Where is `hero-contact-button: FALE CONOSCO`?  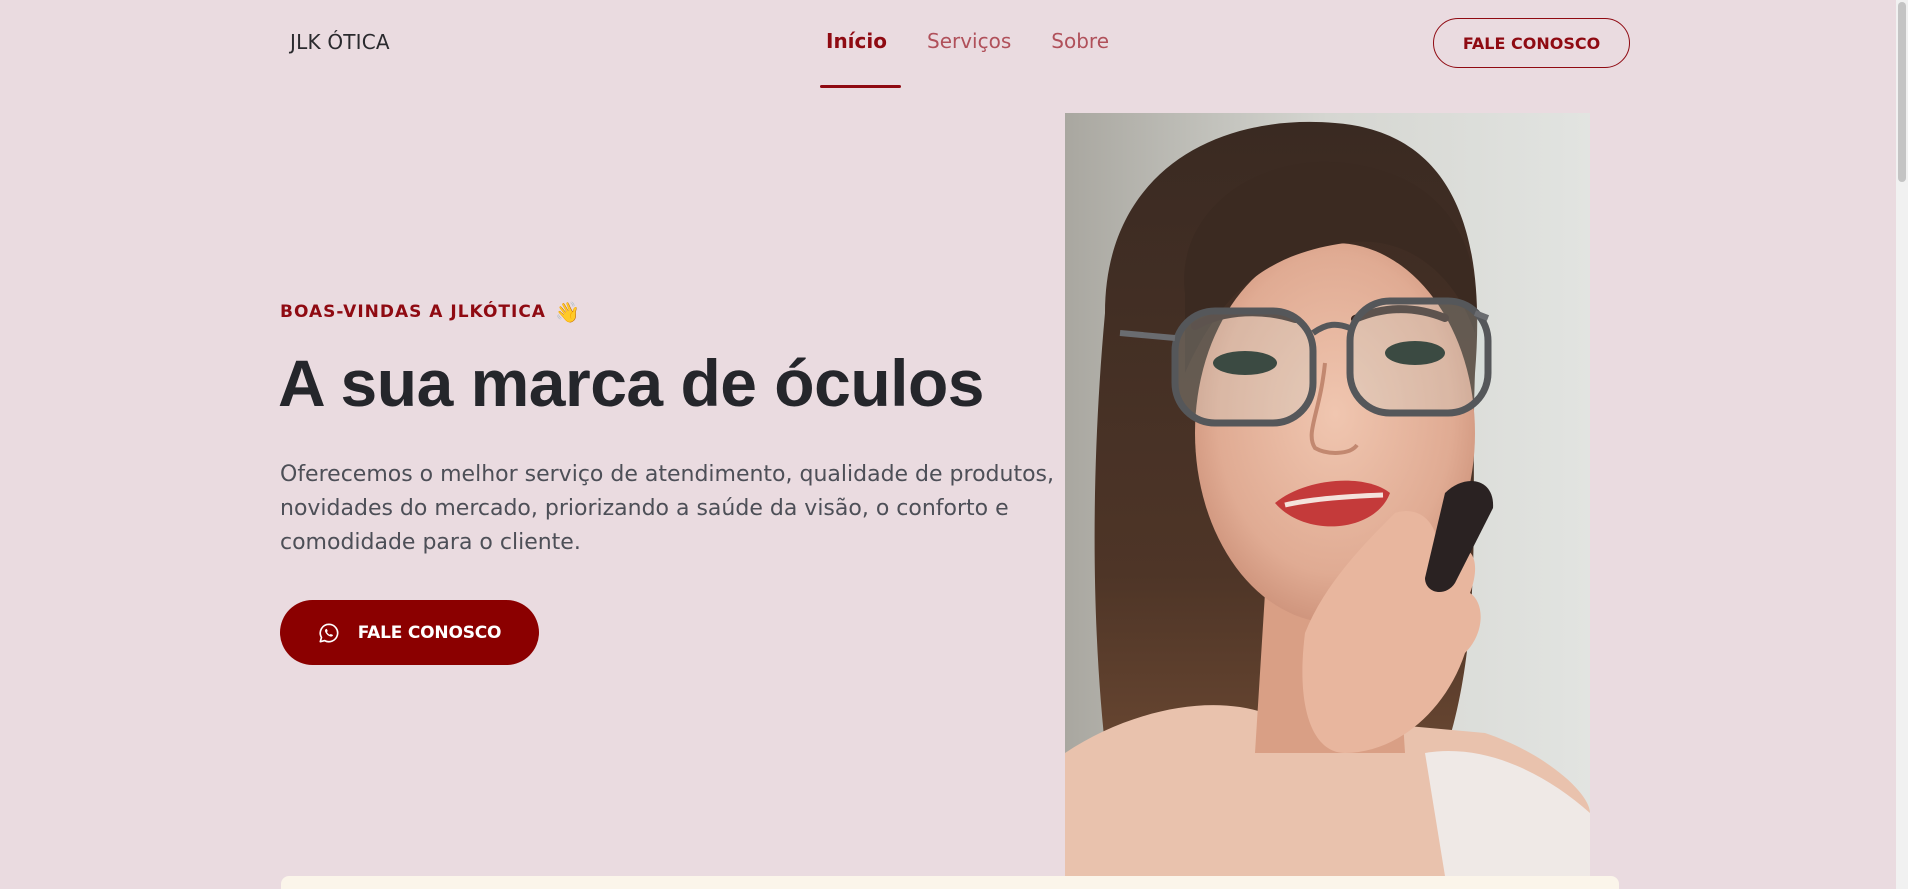
hero-contact-button: FALE CONOSCO is located at coordinates (409, 632).